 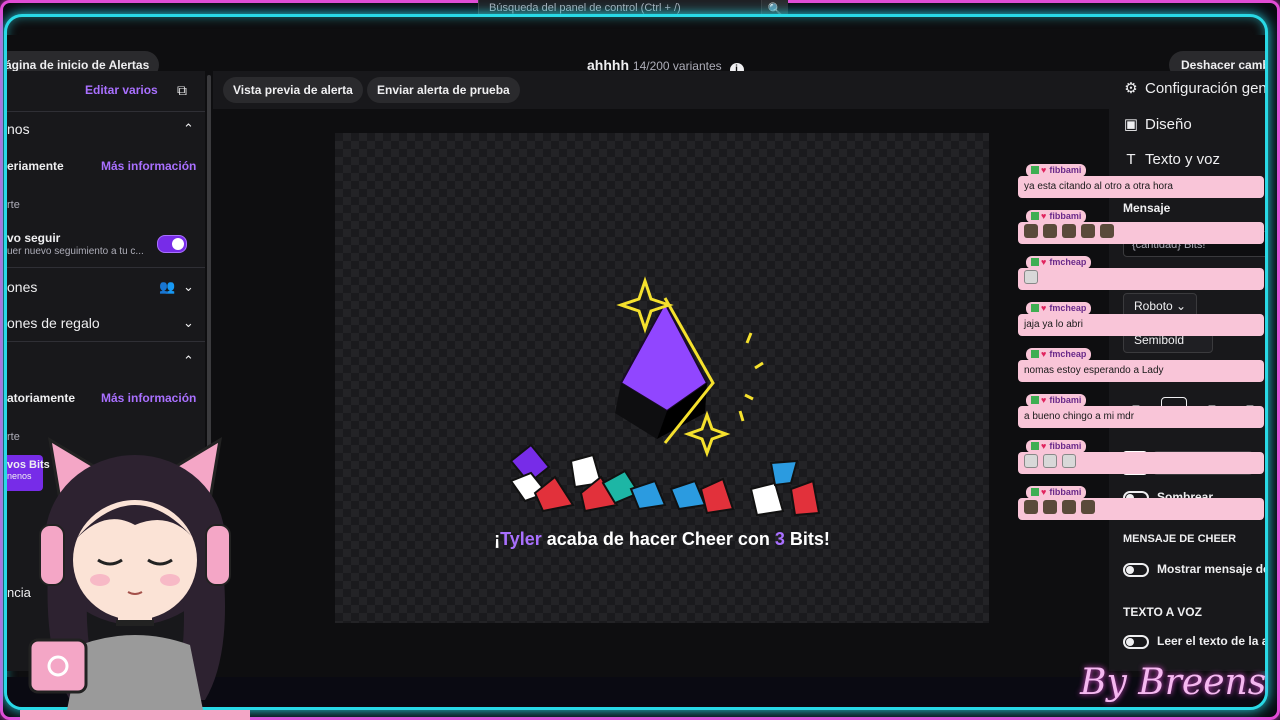 I want to click on random-row-2: atoriamente Más información, so click(x=106, y=398).